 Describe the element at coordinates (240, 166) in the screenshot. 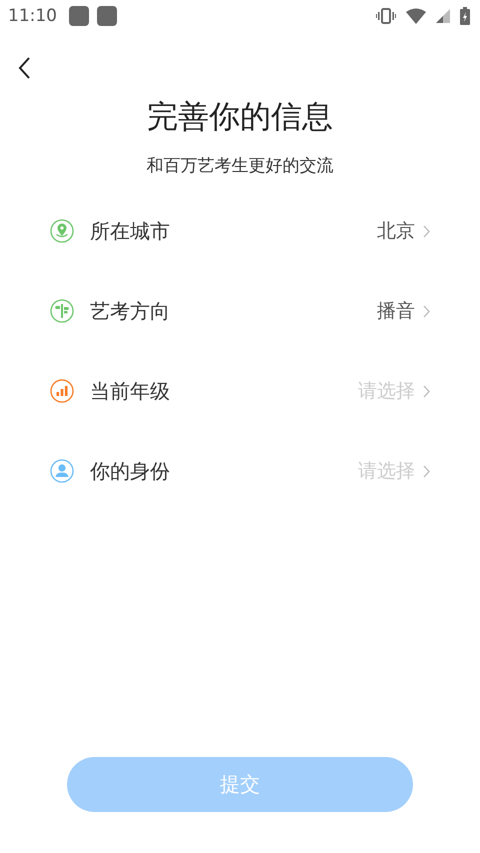

I see `page-subtitle: 和百万艺考生更好的交流` at that location.